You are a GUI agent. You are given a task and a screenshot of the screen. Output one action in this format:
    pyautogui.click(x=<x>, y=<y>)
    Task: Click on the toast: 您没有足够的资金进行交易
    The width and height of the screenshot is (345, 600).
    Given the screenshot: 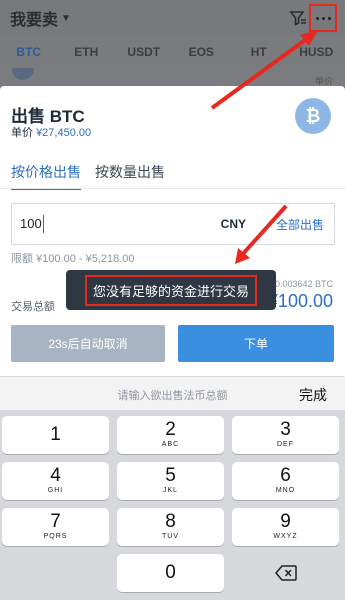 What is the action you would take?
    pyautogui.click(x=171, y=290)
    